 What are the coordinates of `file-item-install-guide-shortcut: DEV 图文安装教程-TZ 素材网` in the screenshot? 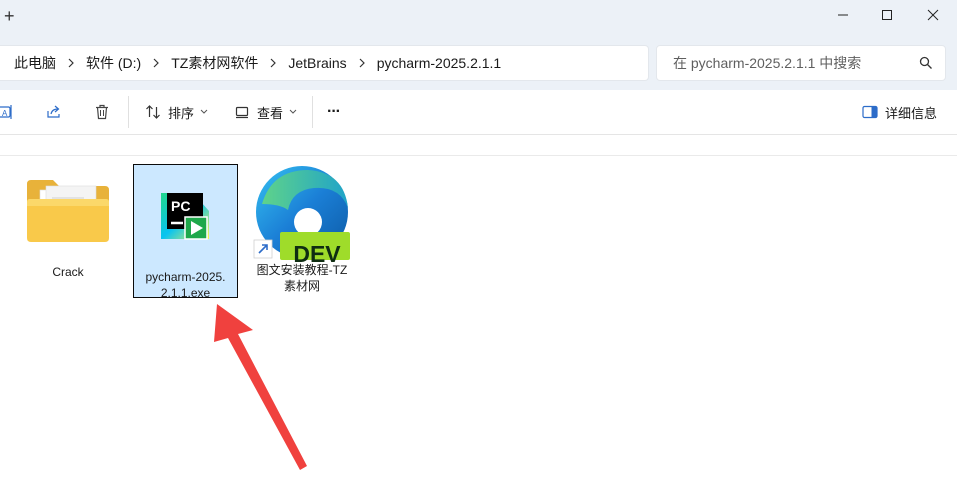 It's located at (302, 230).